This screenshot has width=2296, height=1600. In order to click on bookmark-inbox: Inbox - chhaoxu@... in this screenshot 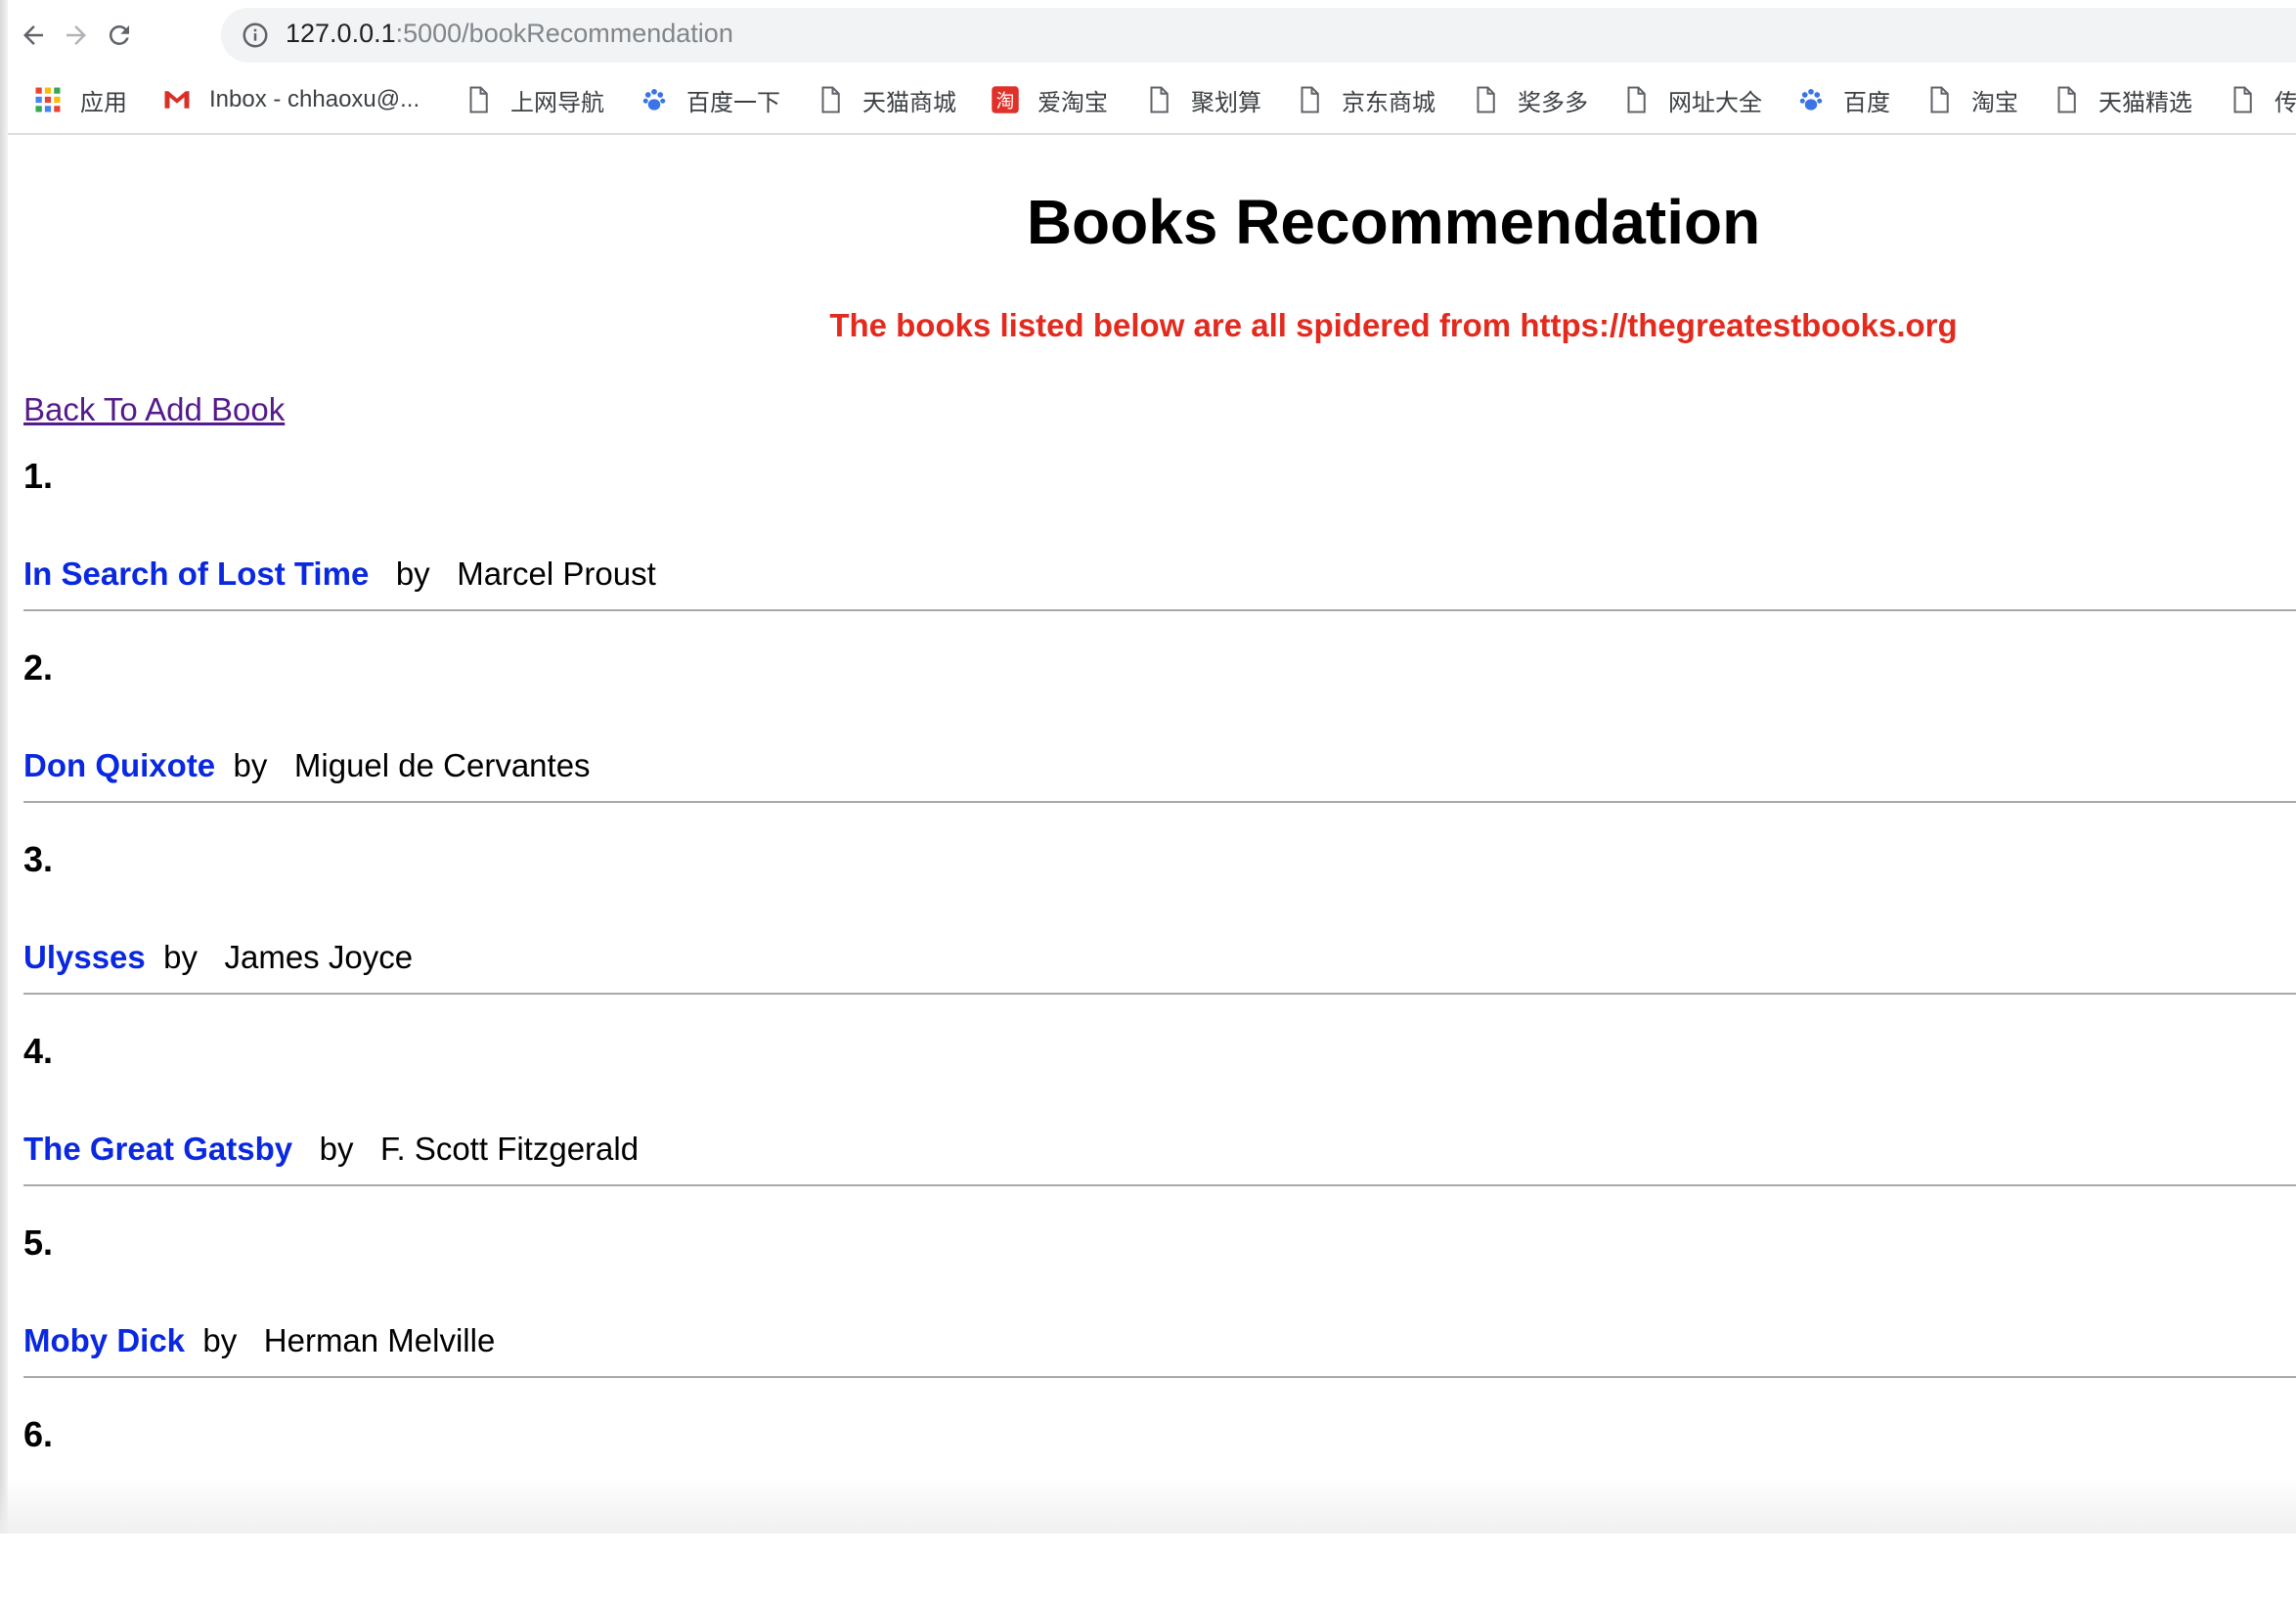, I will do `click(290, 99)`.